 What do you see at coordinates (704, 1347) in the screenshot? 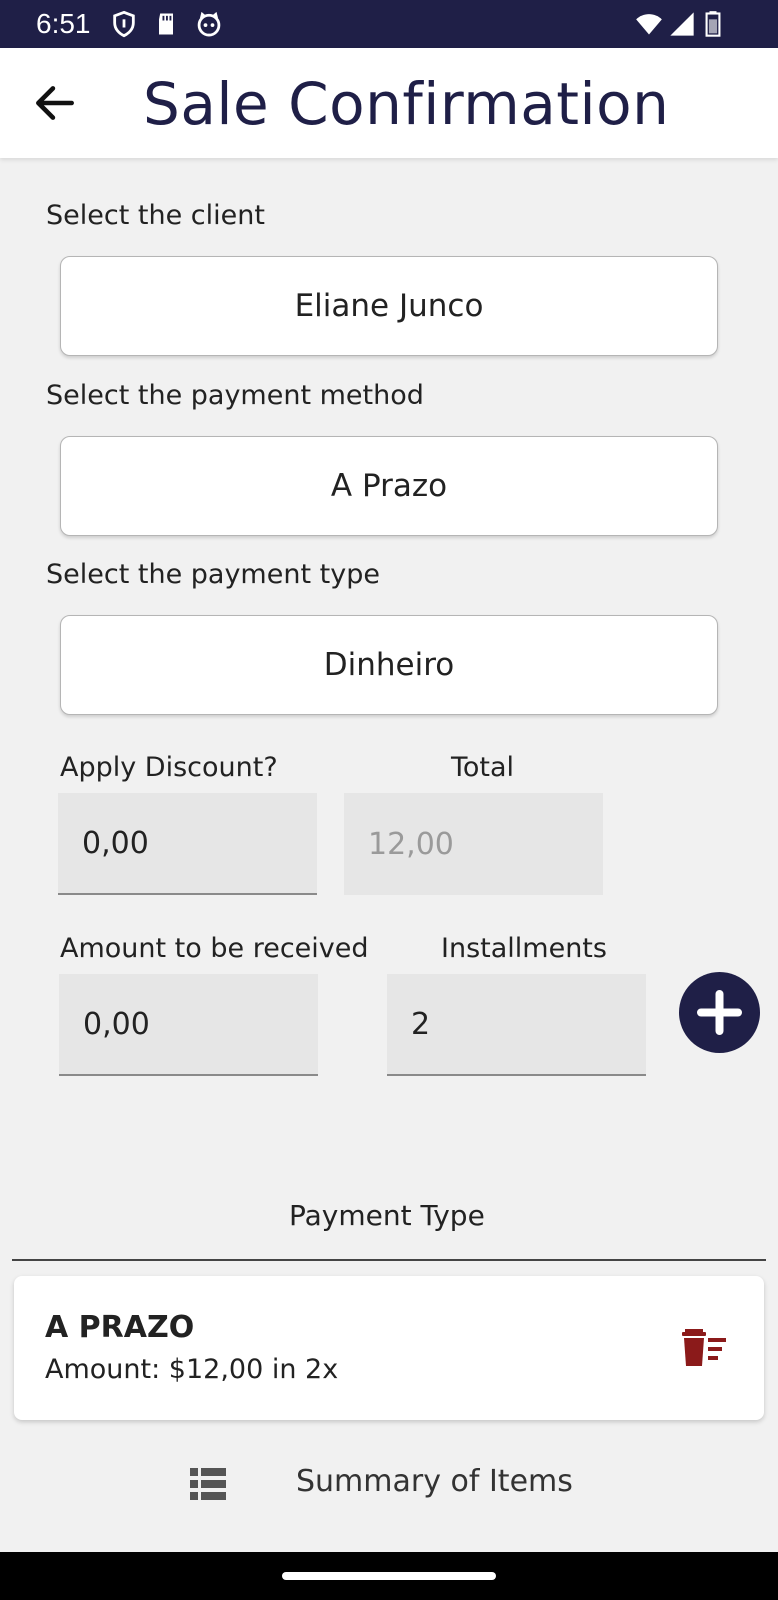
I see `delete-payment-icon` at bounding box center [704, 1347].